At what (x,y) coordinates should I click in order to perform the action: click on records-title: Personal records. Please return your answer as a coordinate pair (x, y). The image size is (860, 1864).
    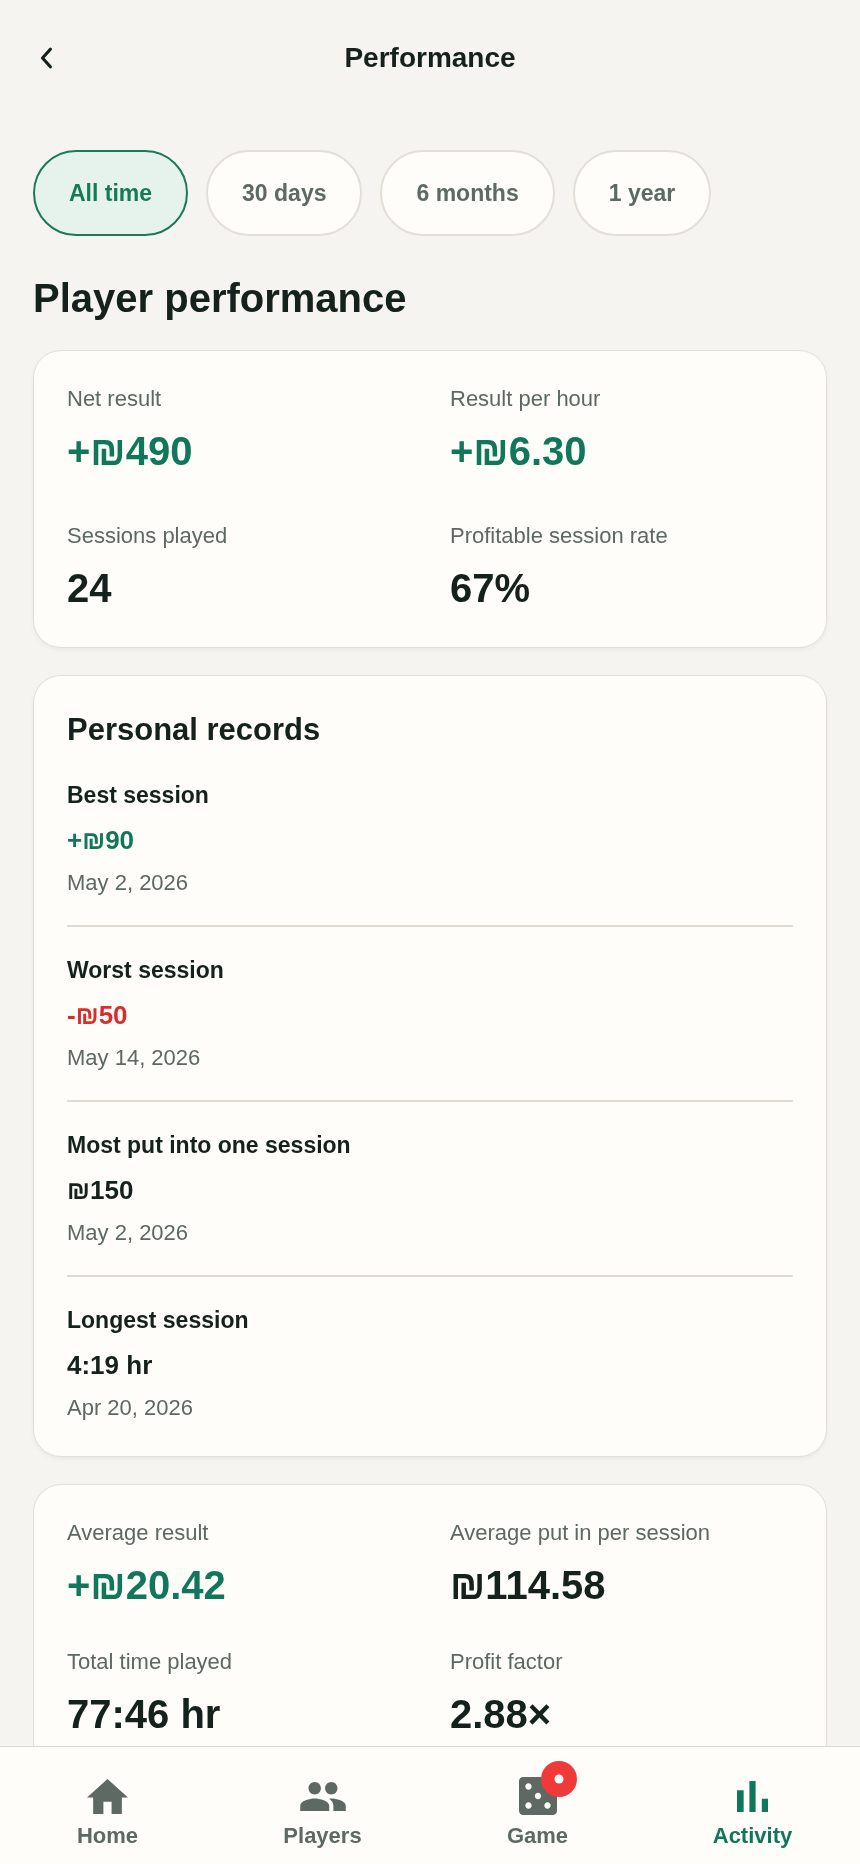
    Looking at the image, I should click on (194, 730).